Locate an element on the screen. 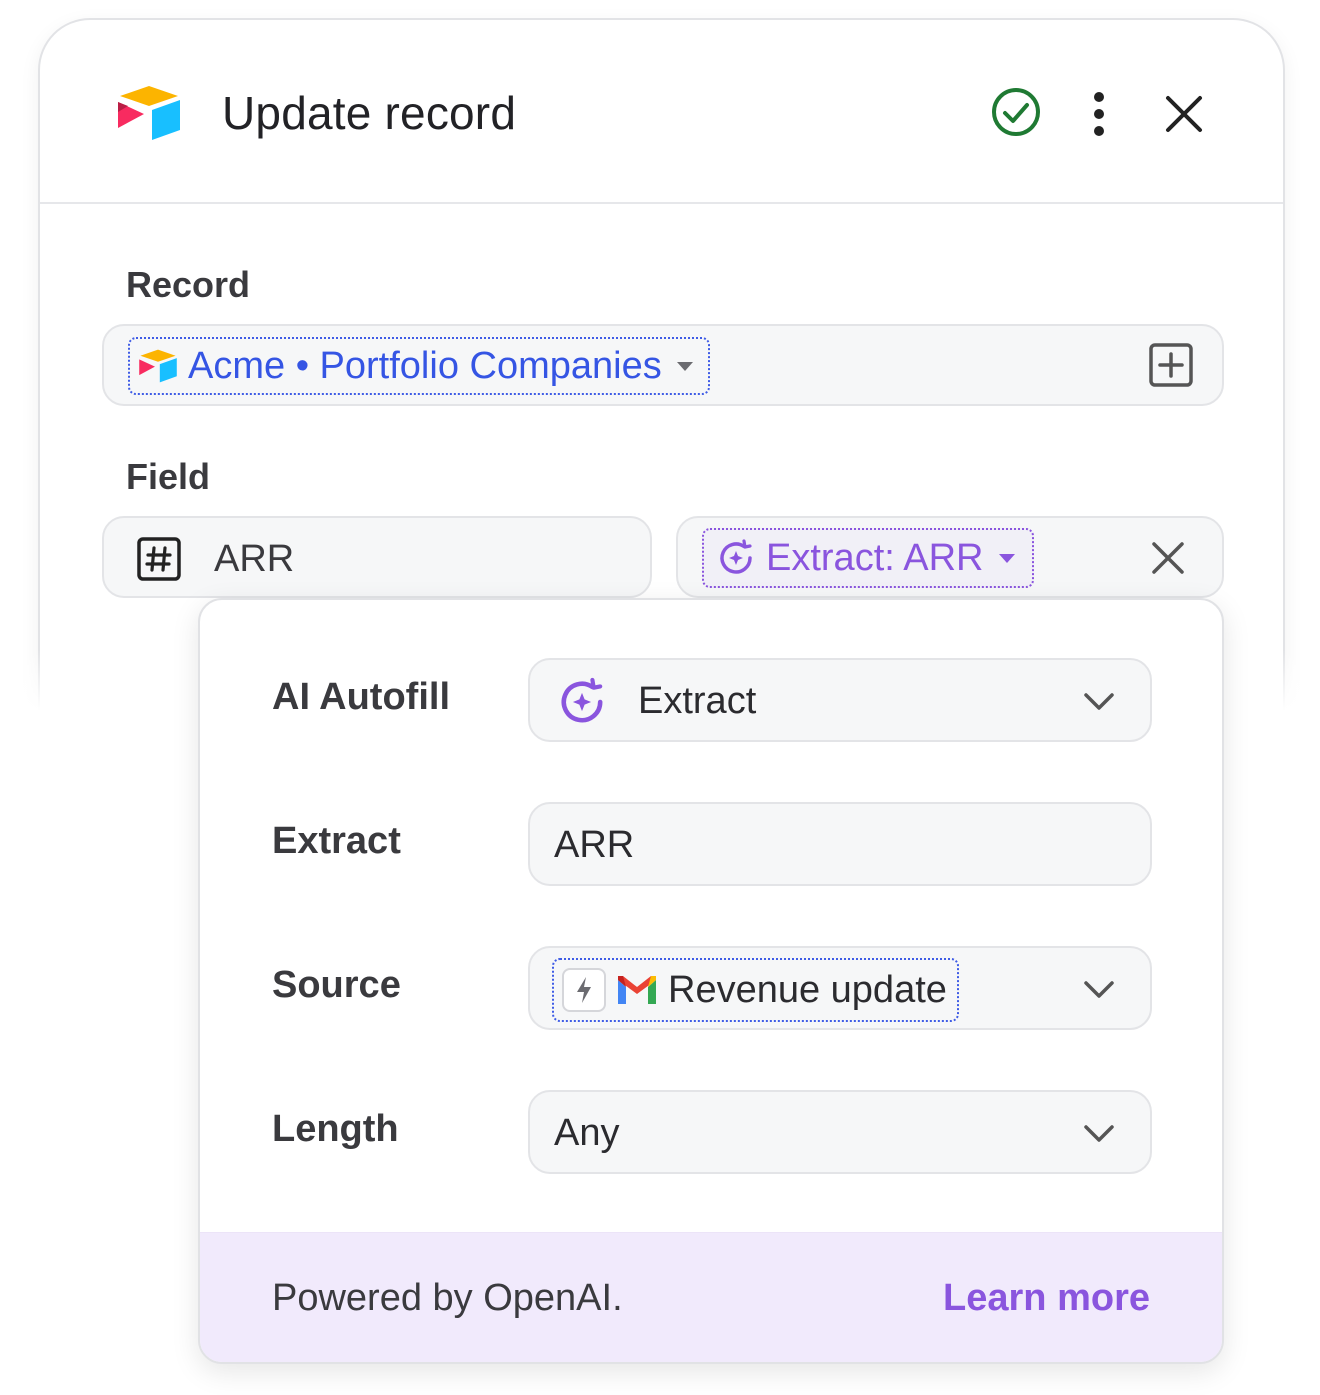 This screenshot has height=1395, width=1320. check-circle-icon is located at coordinates (1016, 112).